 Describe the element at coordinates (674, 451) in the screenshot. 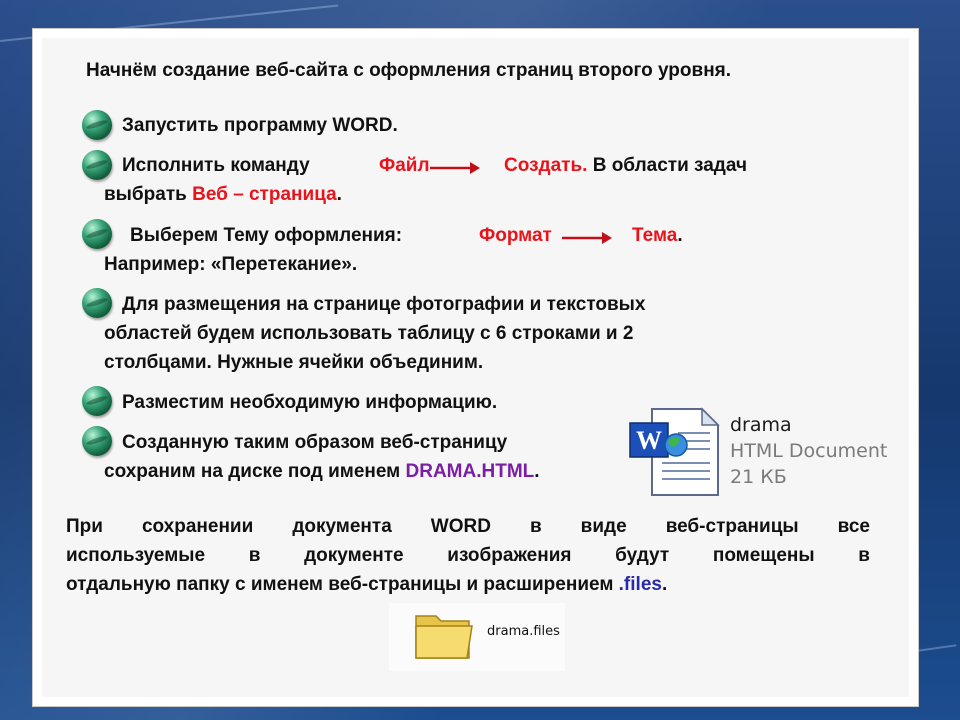

I see `word-html-document-icon: W` at that location.